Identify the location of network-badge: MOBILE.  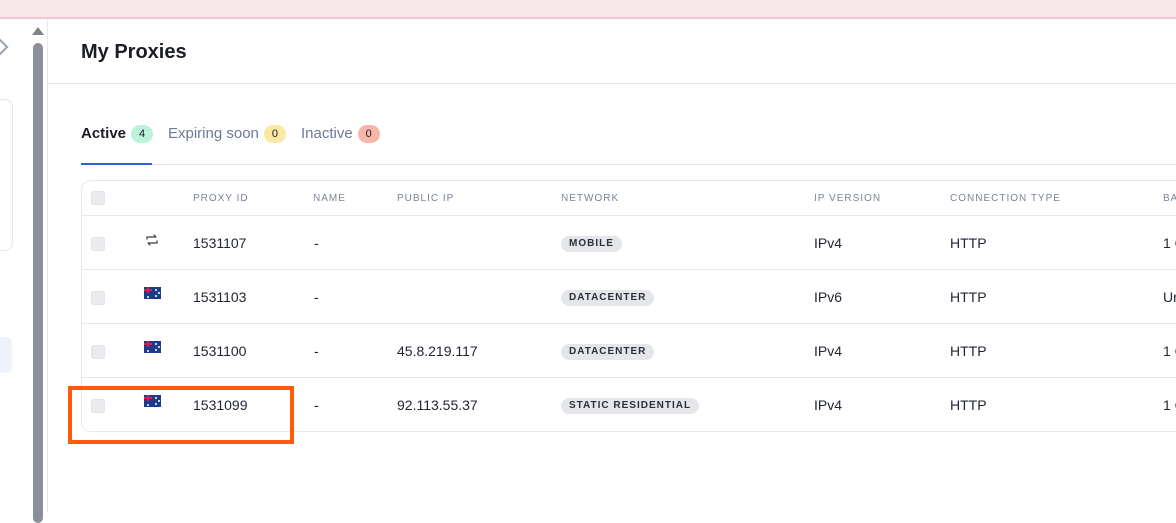
(591, 244).